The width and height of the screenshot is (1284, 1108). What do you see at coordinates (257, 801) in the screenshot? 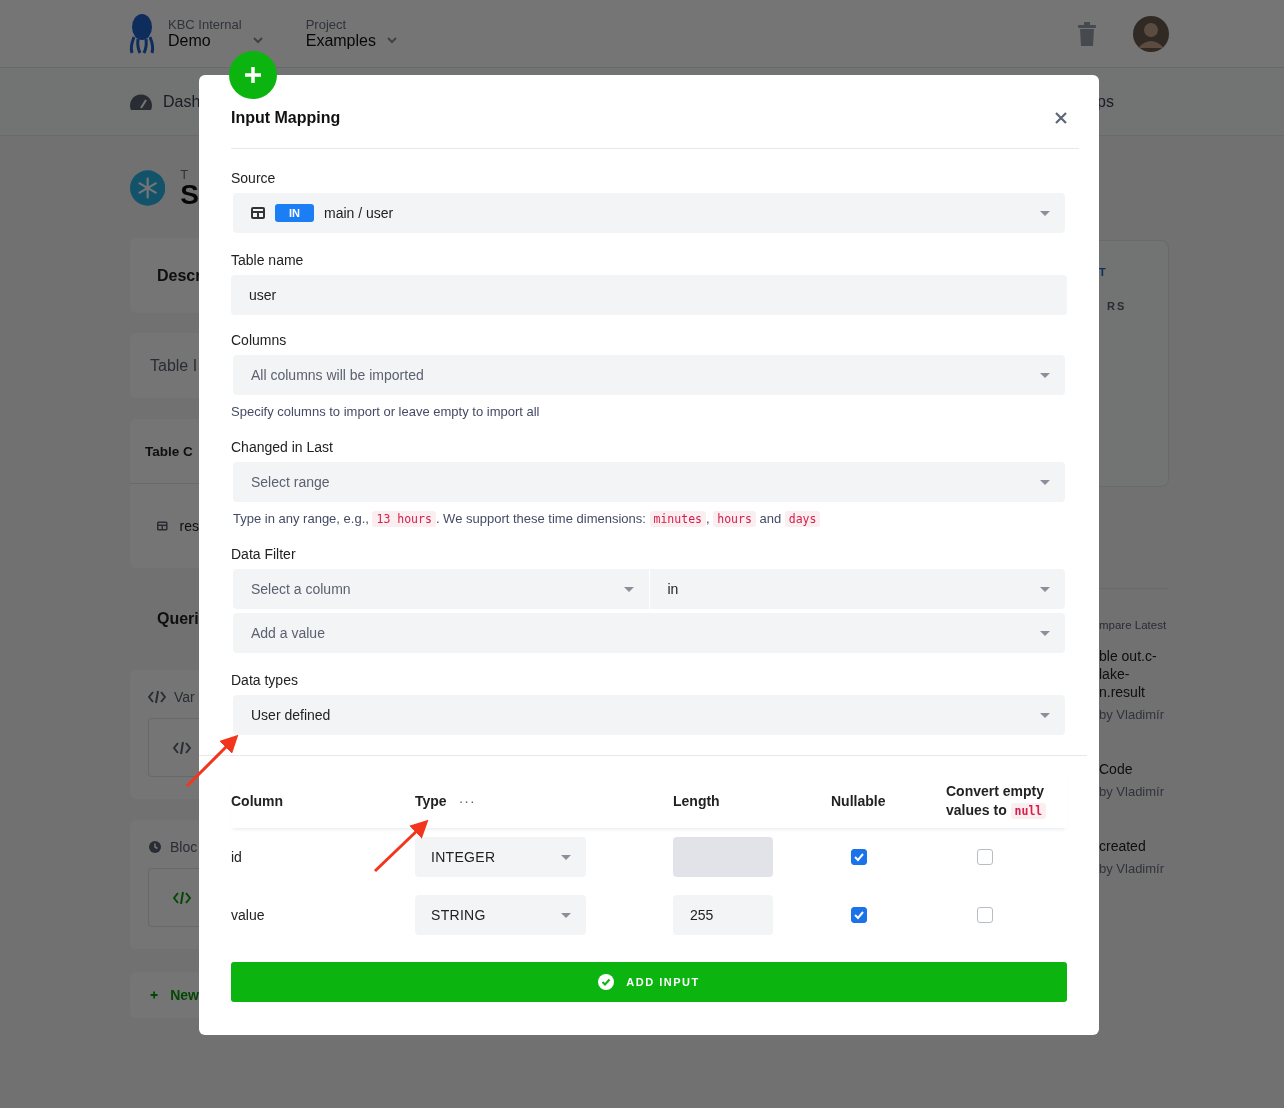
I see `column-header: Column` at bounding box center [257, 801].